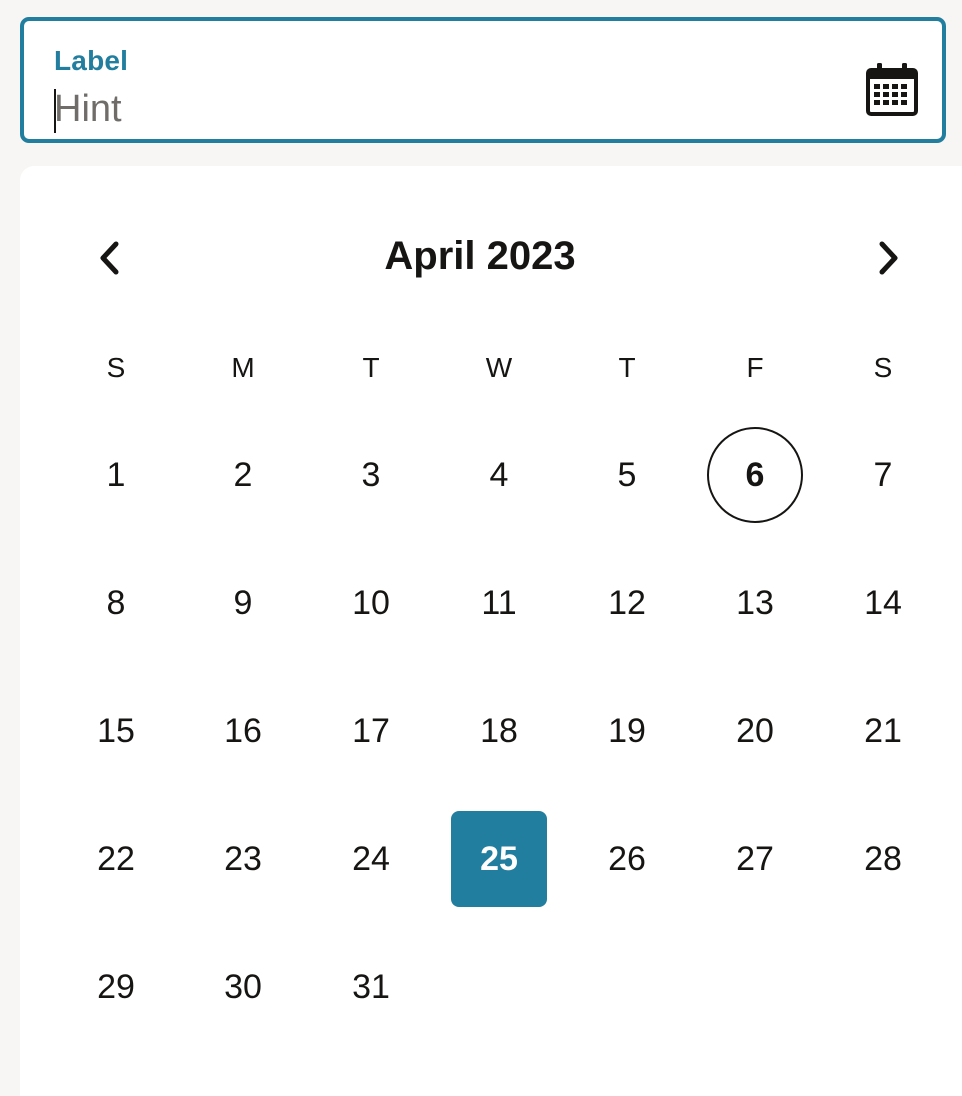  I want to click on weekday-header: W, so click(499, 367).